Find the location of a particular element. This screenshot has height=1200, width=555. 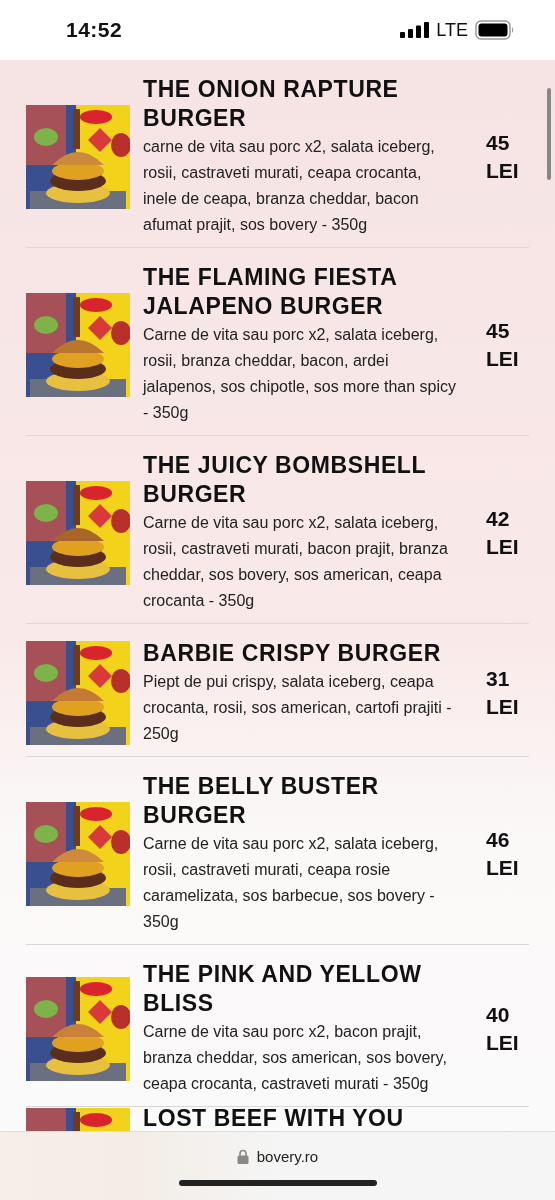

item-title: THE JUICY BOMBSHELL BURGER is located at coordinates (285, 480).